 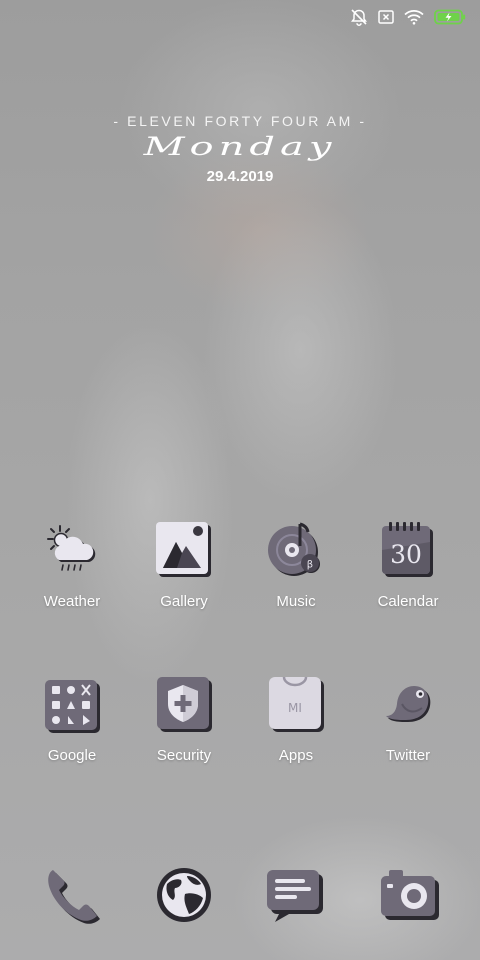 I want to click on app-label: Twitter, so click(x=408, y=755).